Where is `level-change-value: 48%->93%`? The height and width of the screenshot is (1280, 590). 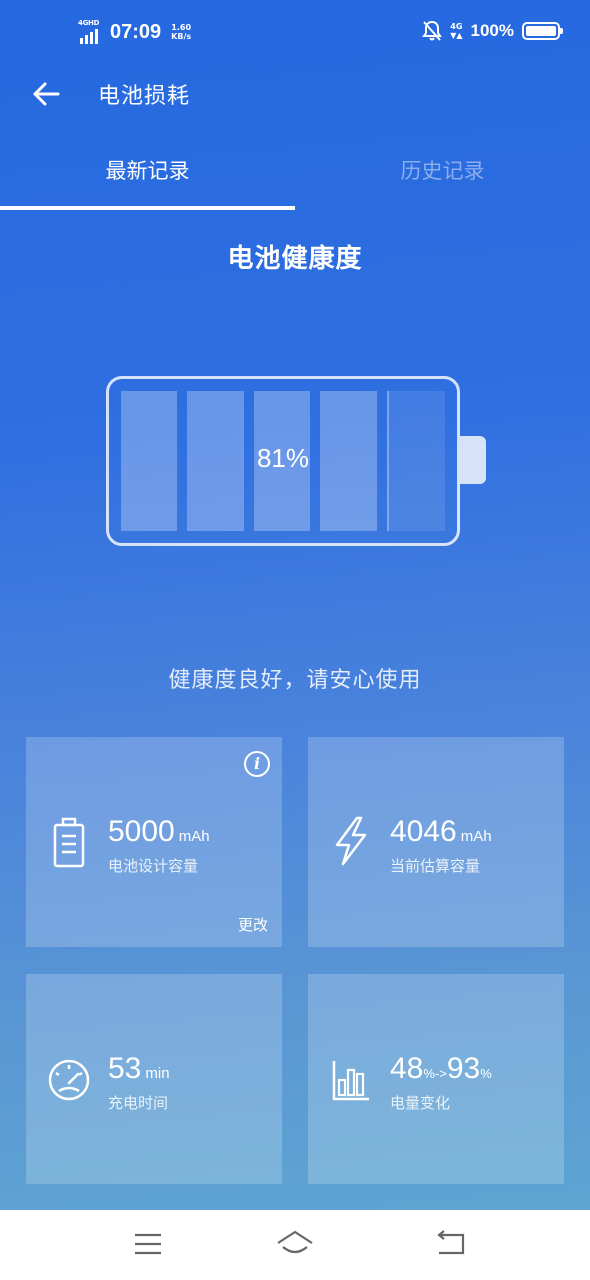 level-change-value: 48%->93% is located at coordinates (441, 1069).